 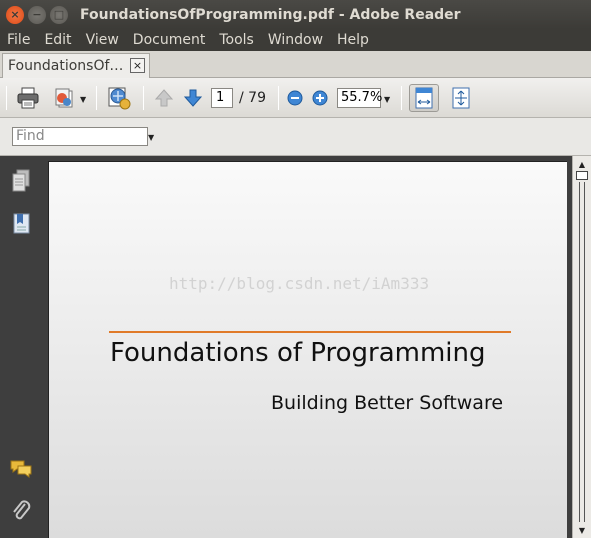 I want to click on vertical-scrollbar: ▲ ▼, so click(x=581, y=347).